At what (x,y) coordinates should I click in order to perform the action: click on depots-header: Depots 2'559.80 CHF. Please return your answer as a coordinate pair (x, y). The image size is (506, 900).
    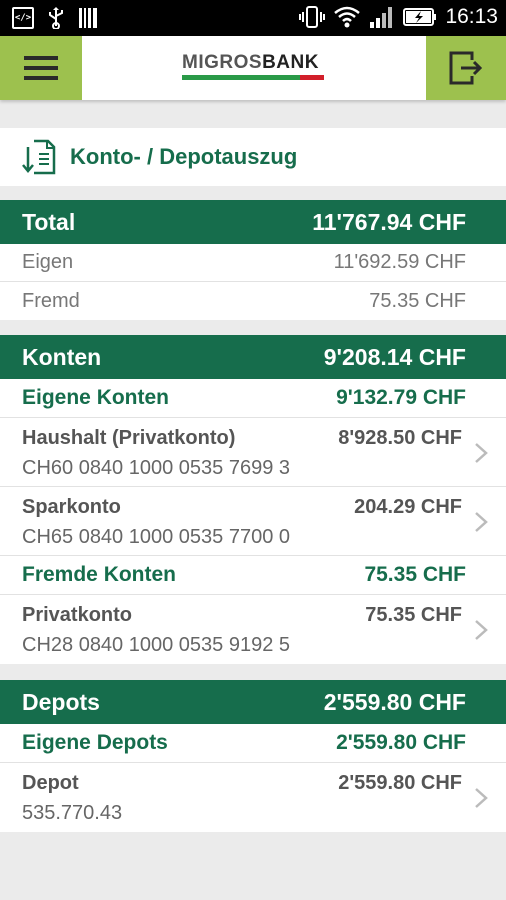
    Looking at the image, I should click on (253, 702).